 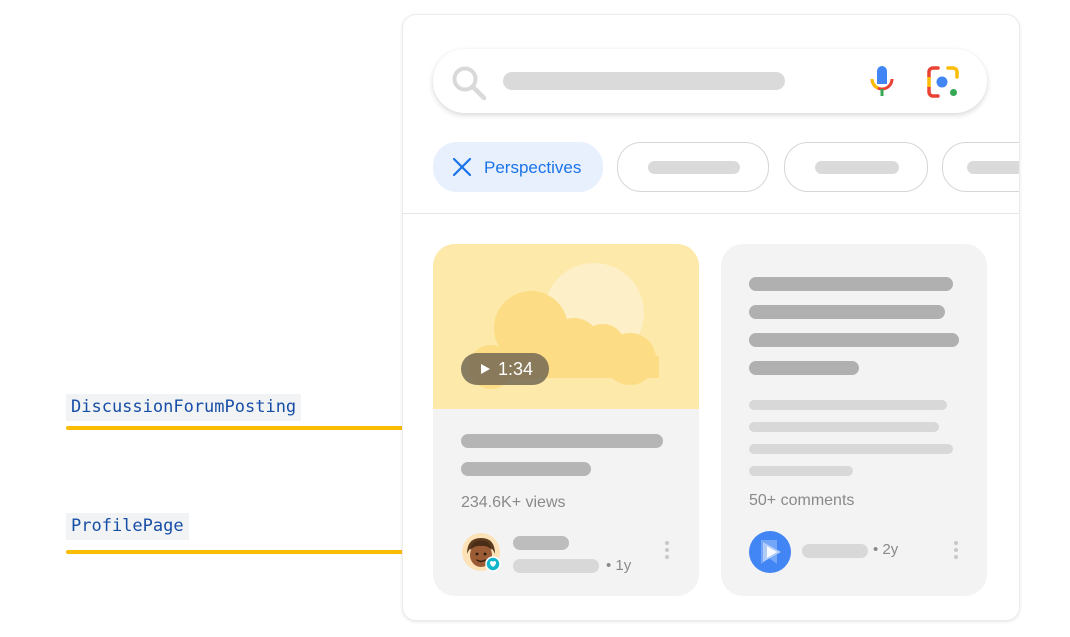 What do you see at coordinates (566, 420) in the screenshot?
I see `video-result-card: 1:34 234.6K+ views • 1y` at bounding box center [566, 420].